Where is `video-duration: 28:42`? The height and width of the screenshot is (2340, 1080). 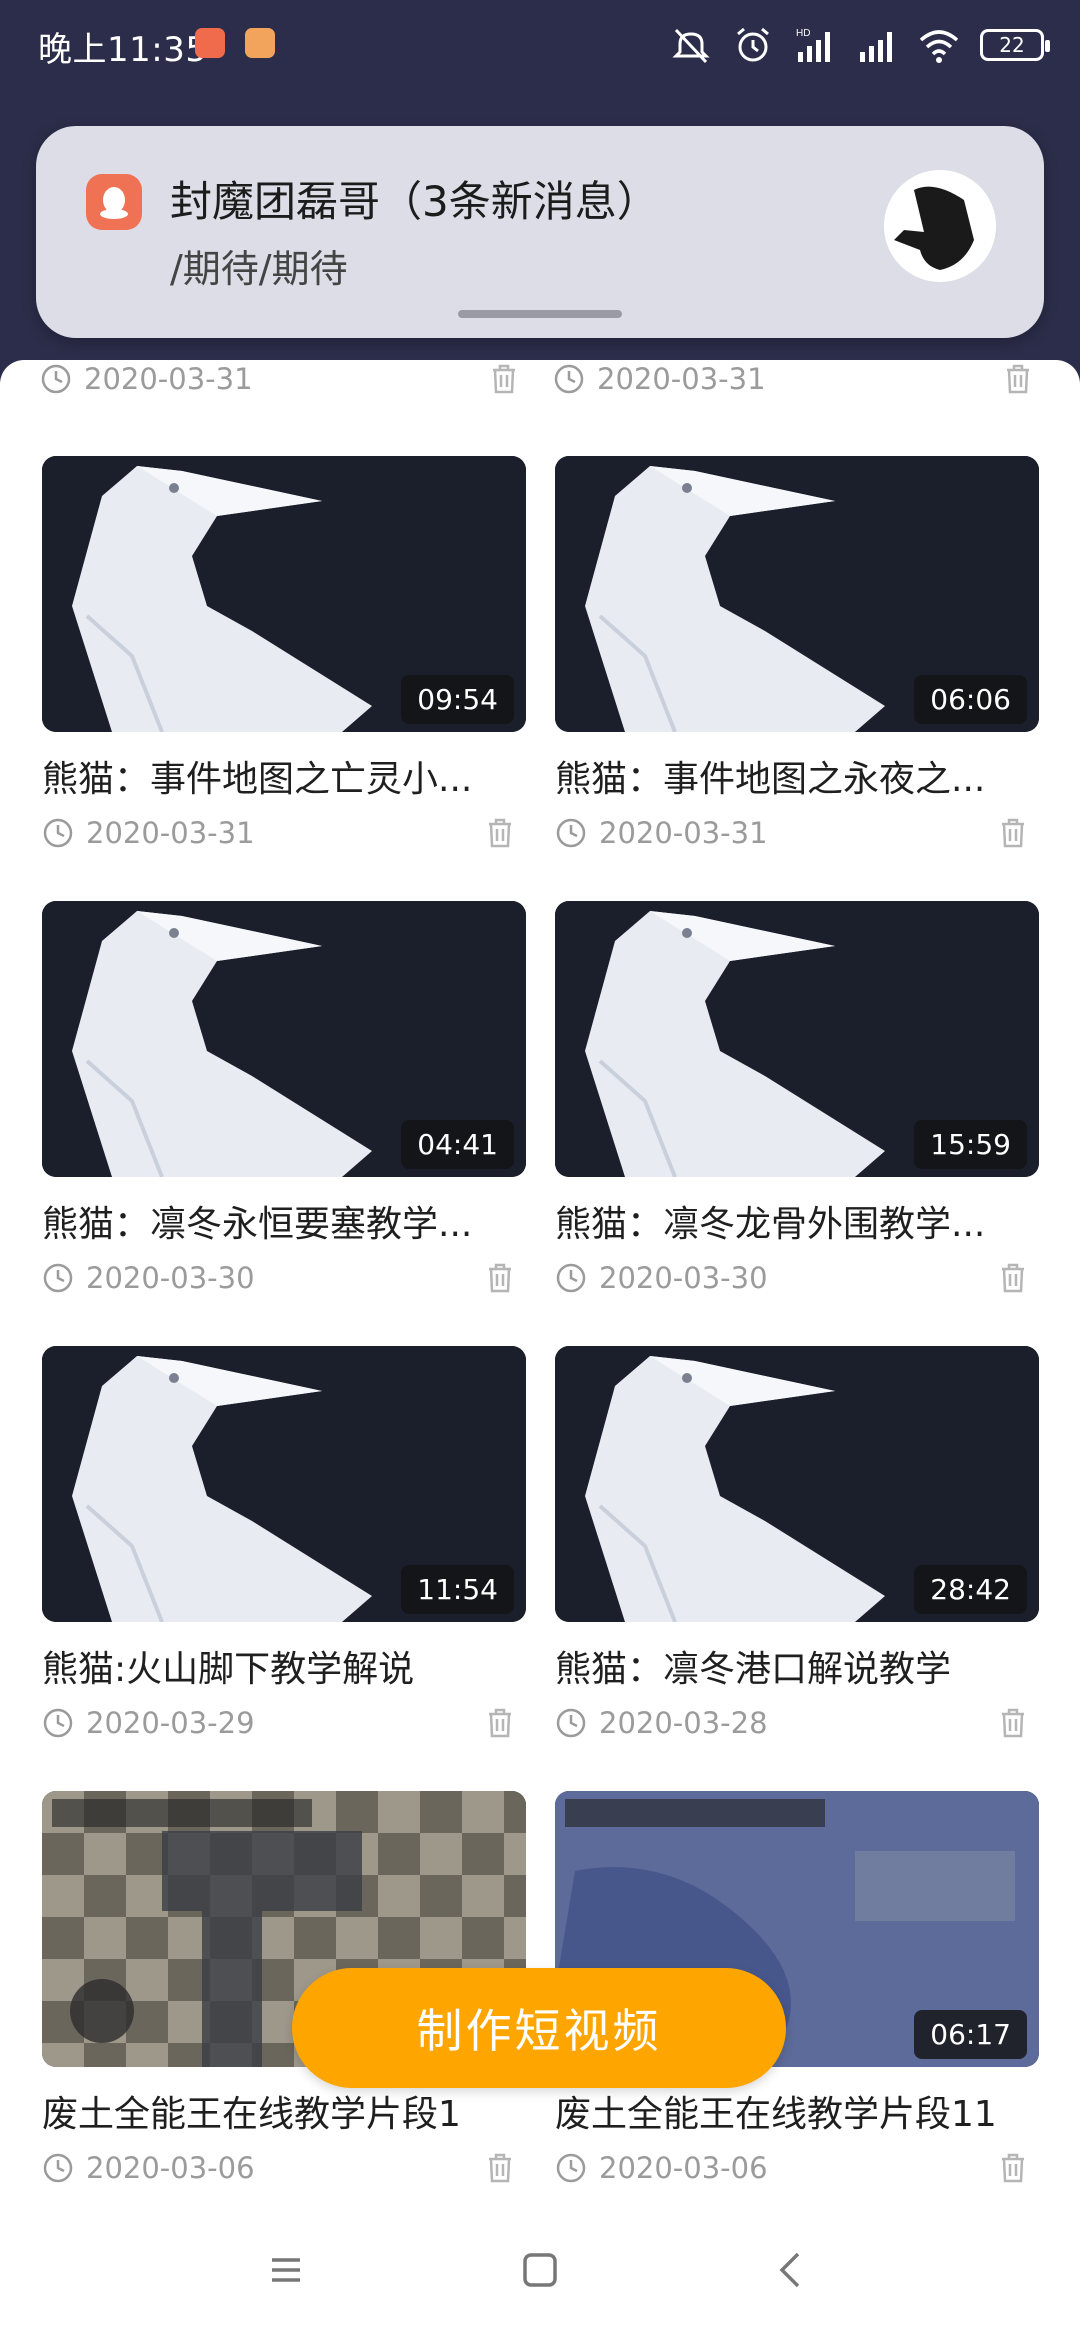
video-duration: 28:42 is located at coordinates (970, 1589).